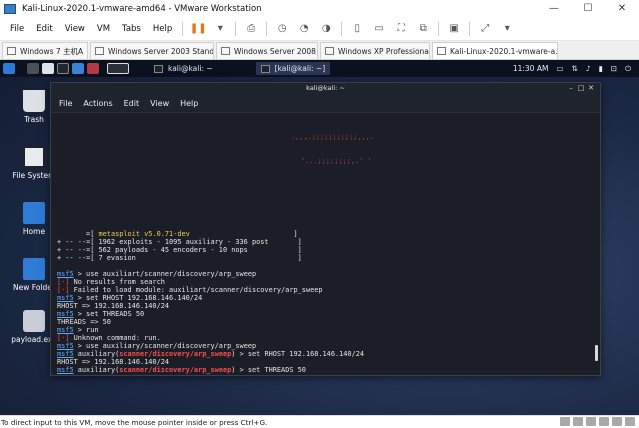  Describe the element at coordinates (531, 68) in the screenshot. I see `panel-clock: 11:30 AM` at that location.